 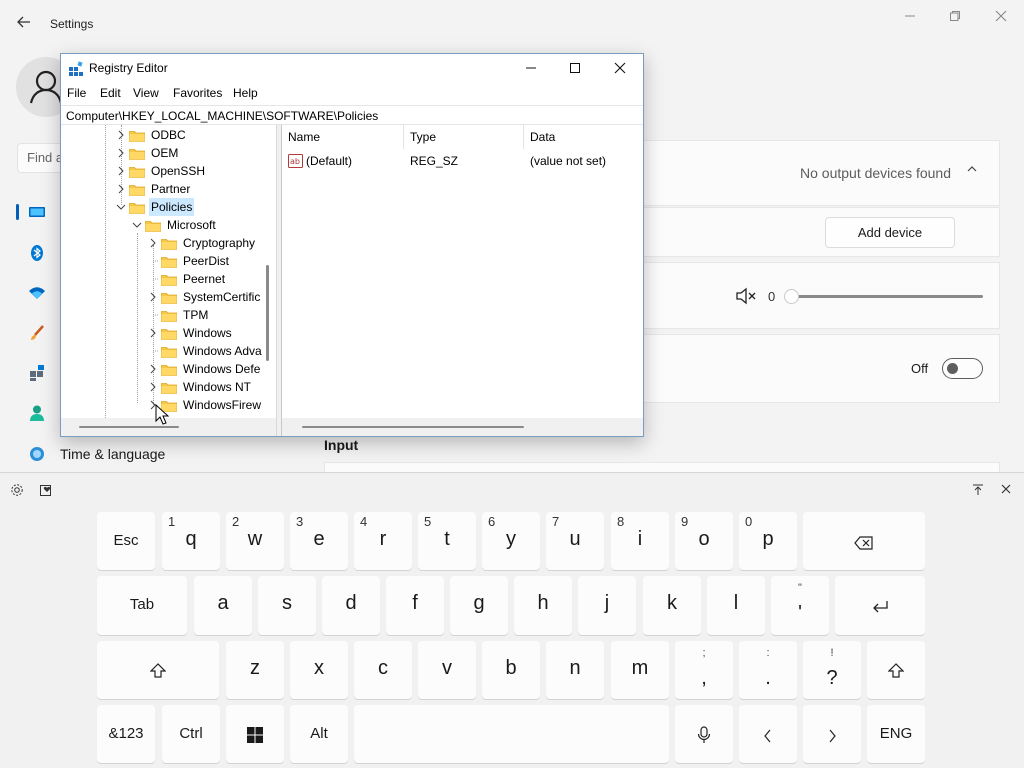 I want to click on key-alt: Alt, so click(x=319, y=734).